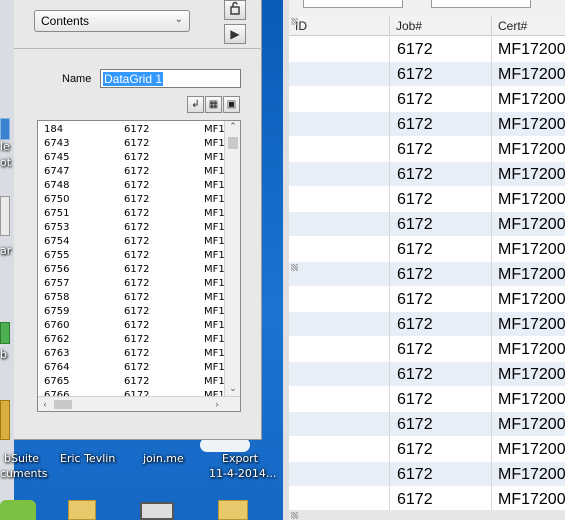 Image resolution: width=565 pixels, height=520 pixels. I want to click on column-header-id: ID, so click(339, 26).